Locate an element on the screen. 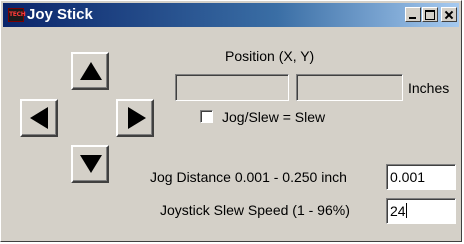 The height and width of the screenshot is (244, 464). position-x-field is located at coordinates (232, 87).